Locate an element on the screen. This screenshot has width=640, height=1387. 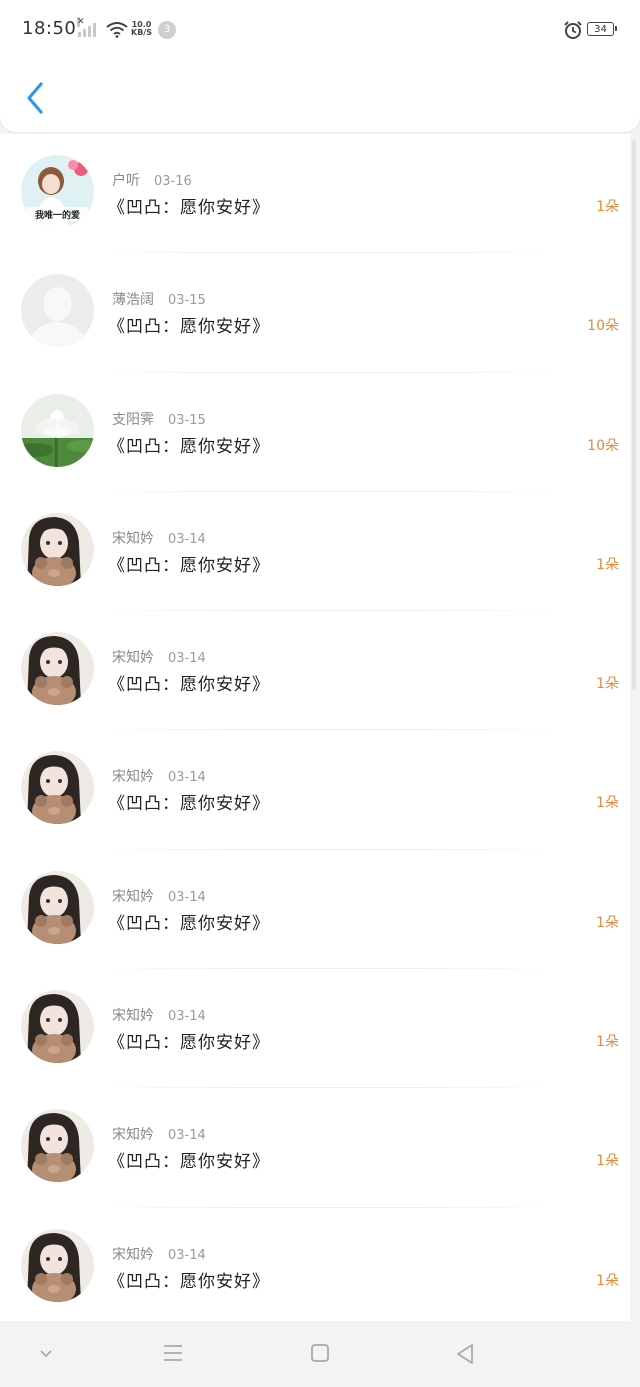
chevron-down-icon is located at coordinates (46, 1354).